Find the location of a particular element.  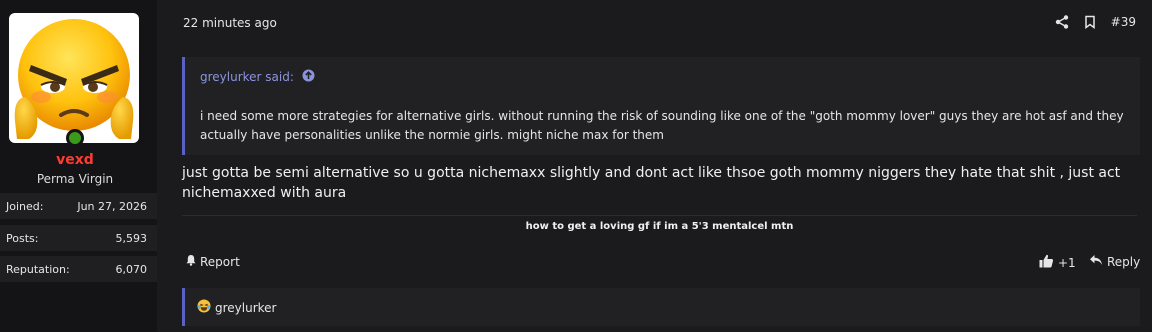

stat-value: Jun 27, 2026 is located at coordinates (112, 206).